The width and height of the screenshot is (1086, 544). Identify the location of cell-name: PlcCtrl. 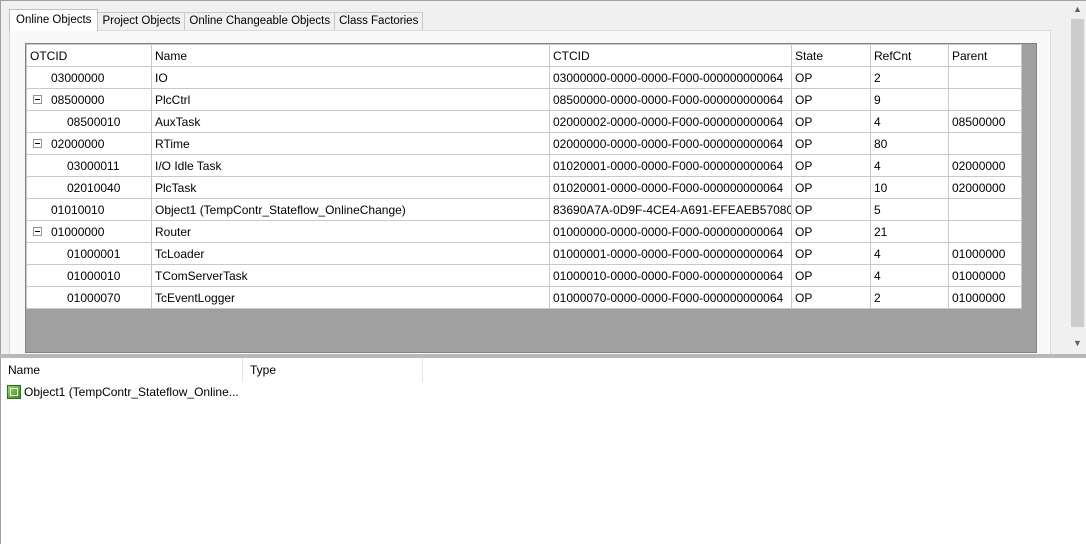
(350, 99).